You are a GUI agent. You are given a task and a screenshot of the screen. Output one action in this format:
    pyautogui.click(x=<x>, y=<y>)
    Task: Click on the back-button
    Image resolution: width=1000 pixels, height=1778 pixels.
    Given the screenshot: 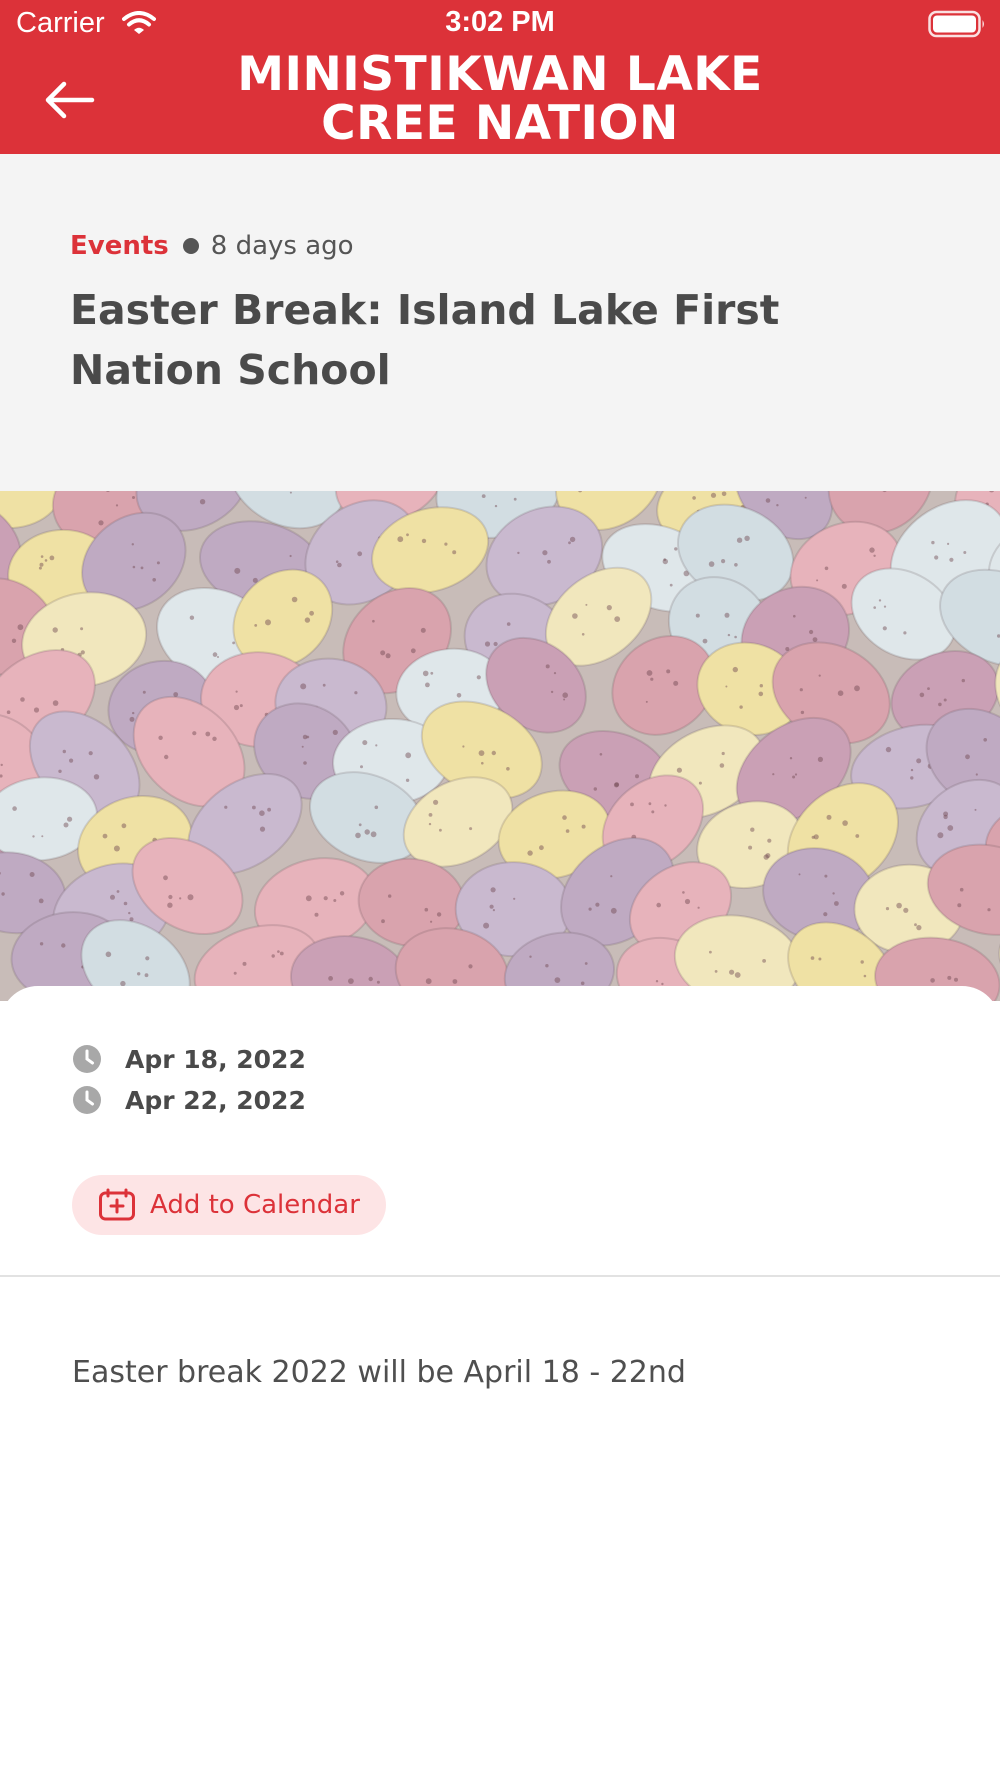 What is the action you would take?
    pyautogui.click(x=72, y=100)
    